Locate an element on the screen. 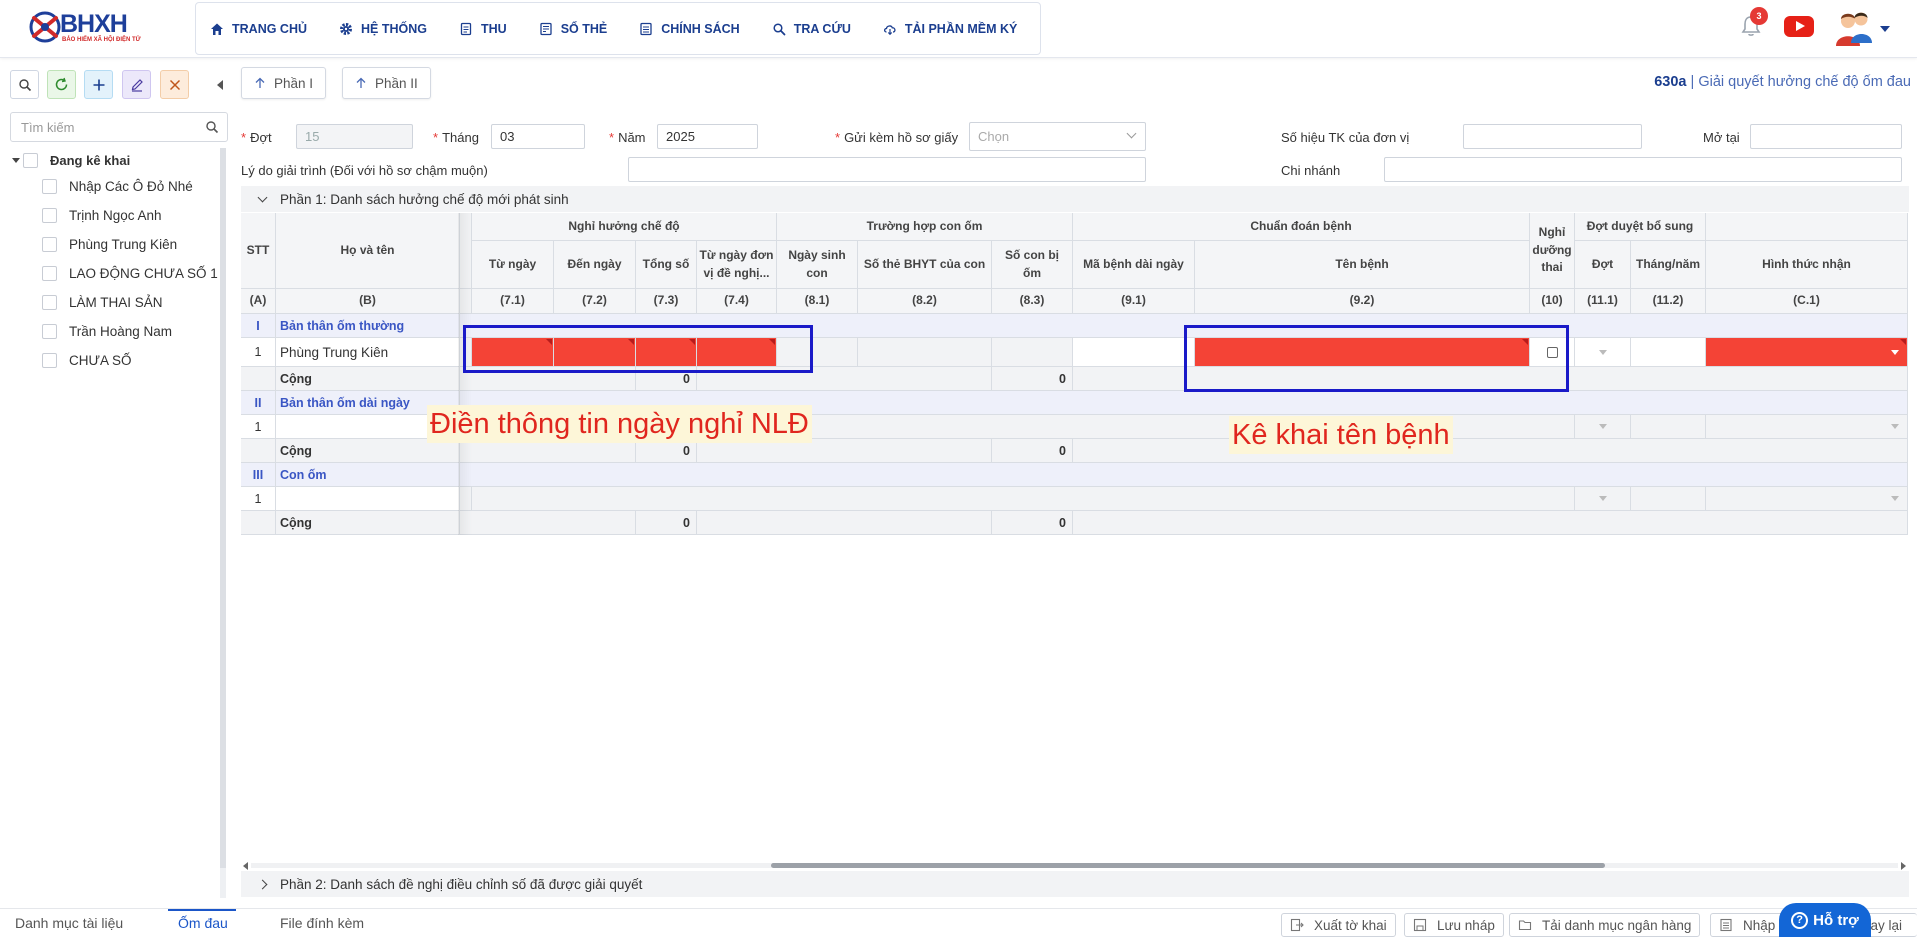 The image size is (1917, 939). add-button is located at coordinates (98, 84).